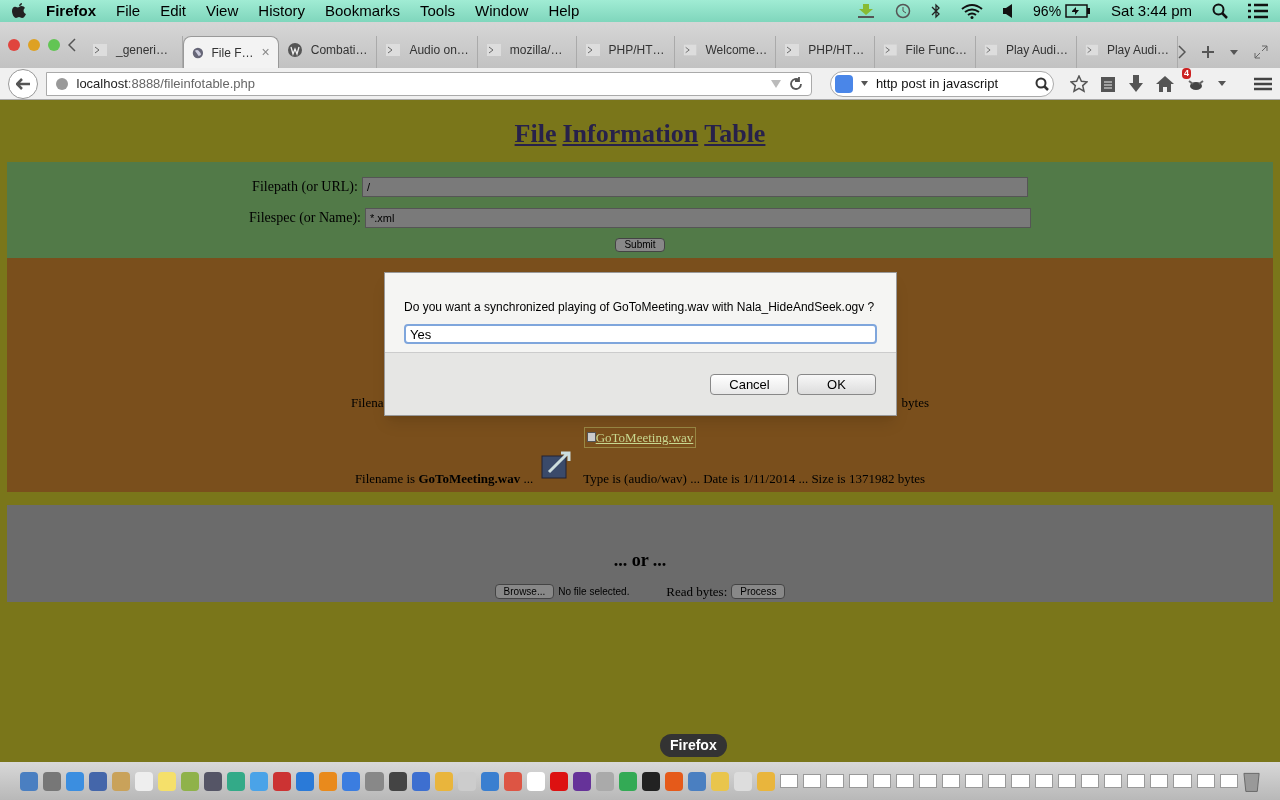 This screenshot has width=1280, height=800. I want to click on dock-tooltip: Firefox, so click(693, 745).